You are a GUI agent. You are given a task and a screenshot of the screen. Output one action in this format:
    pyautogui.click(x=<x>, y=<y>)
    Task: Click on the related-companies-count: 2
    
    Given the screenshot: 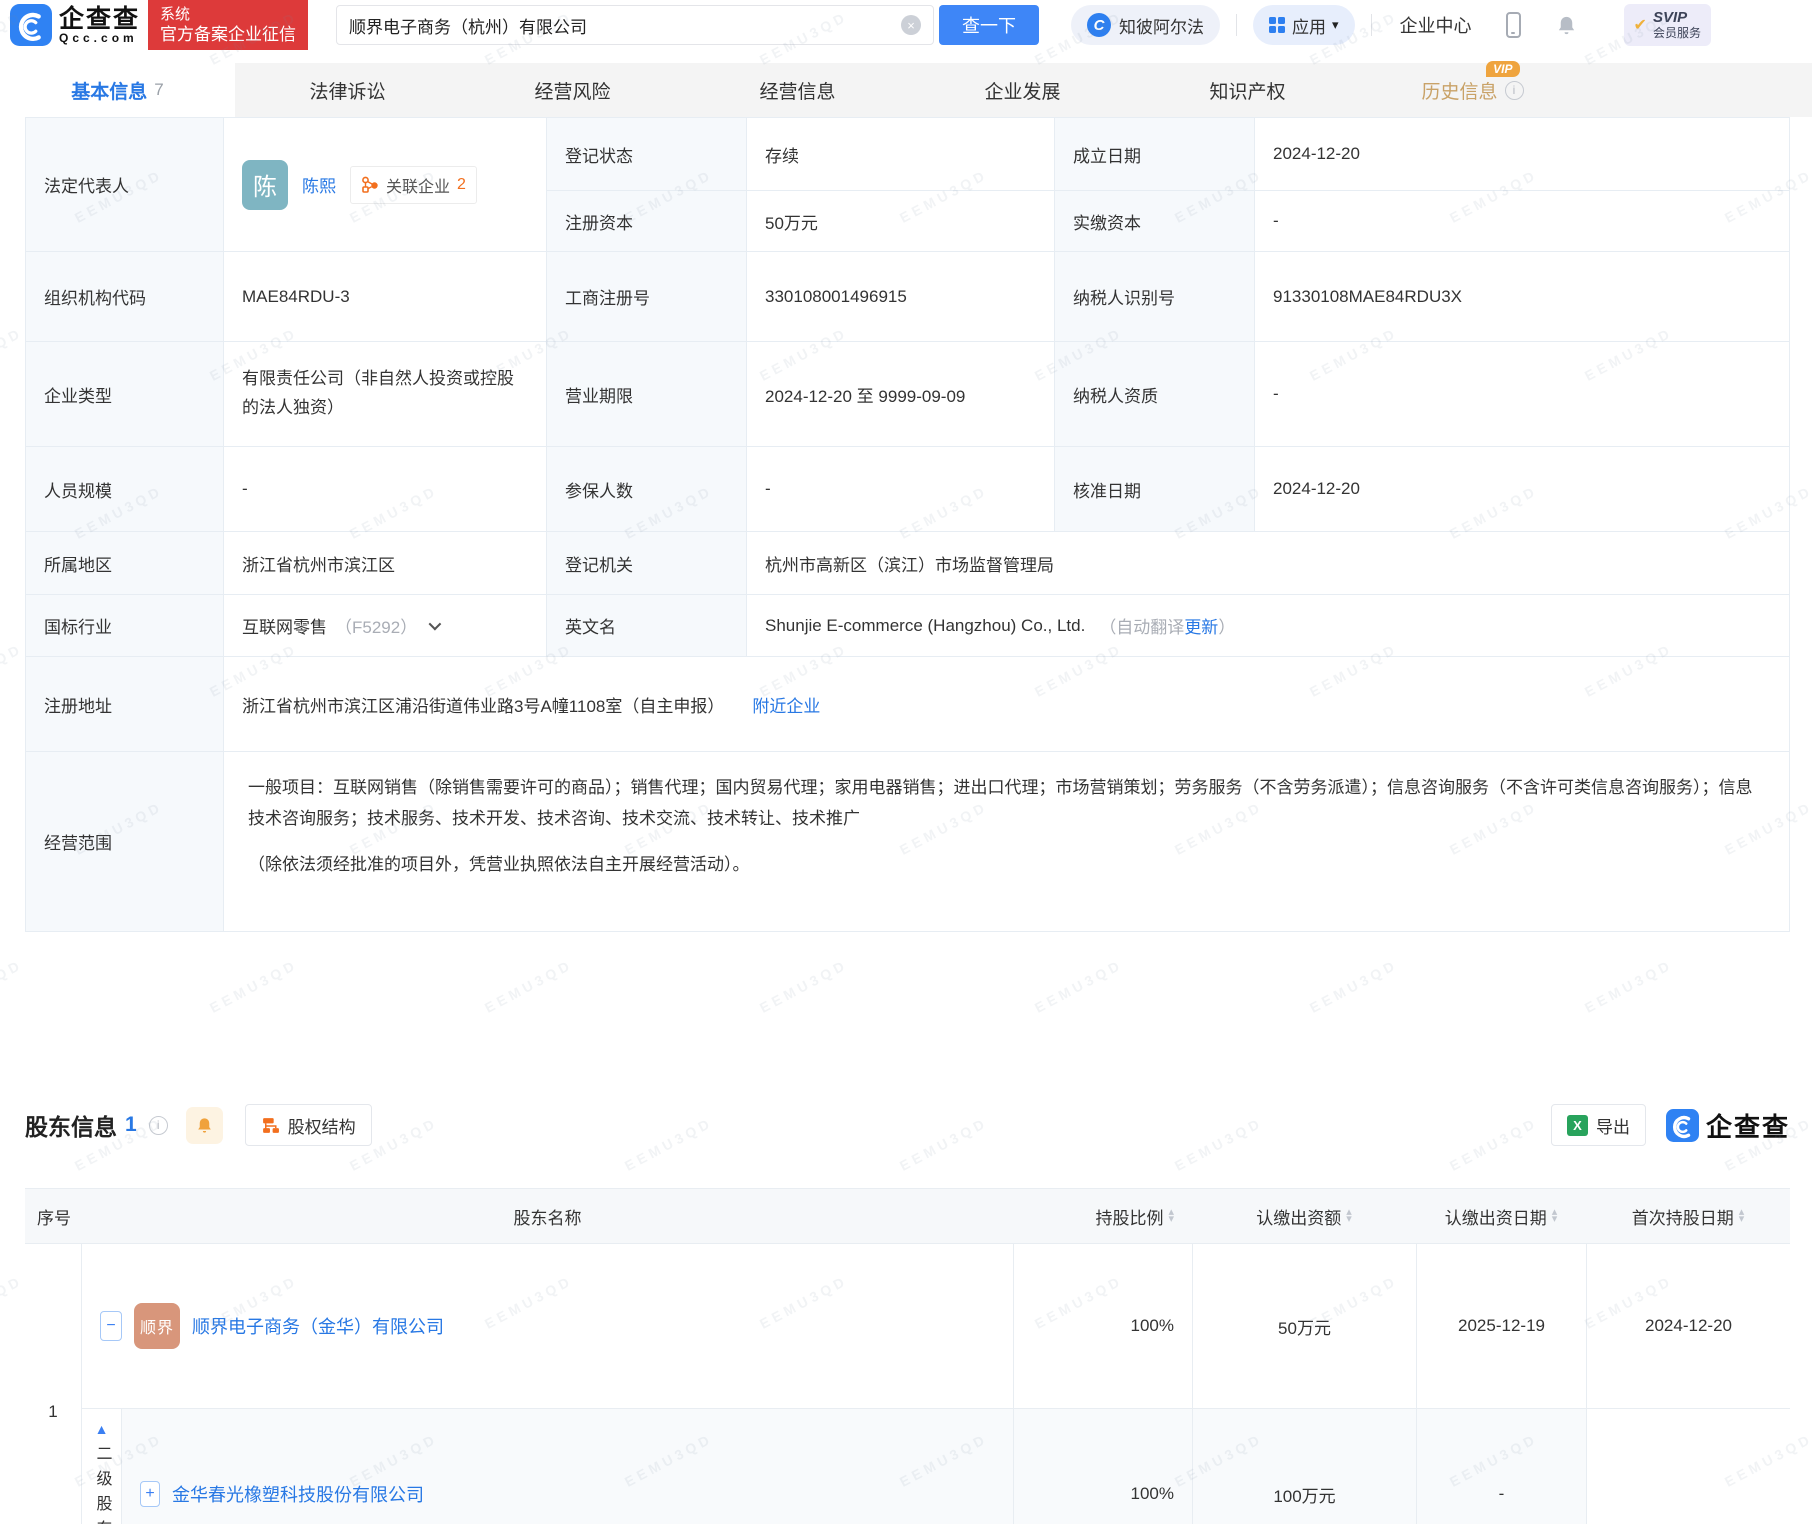 What is the action you would take?
    pyautogui.click(x=461, y=184)
    